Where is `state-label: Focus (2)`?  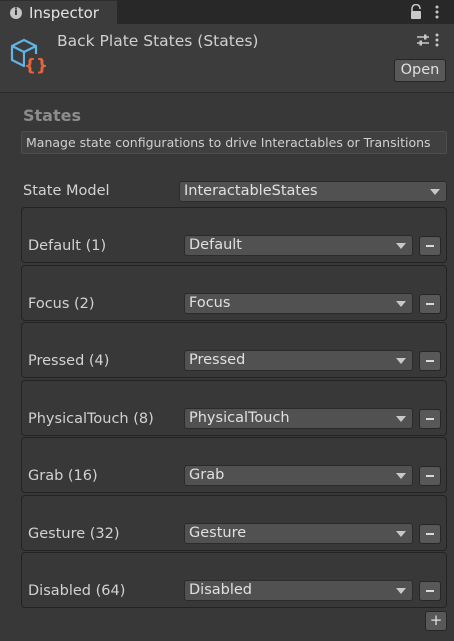
state-label: Focus (2) is located at coordinates (61, 303).